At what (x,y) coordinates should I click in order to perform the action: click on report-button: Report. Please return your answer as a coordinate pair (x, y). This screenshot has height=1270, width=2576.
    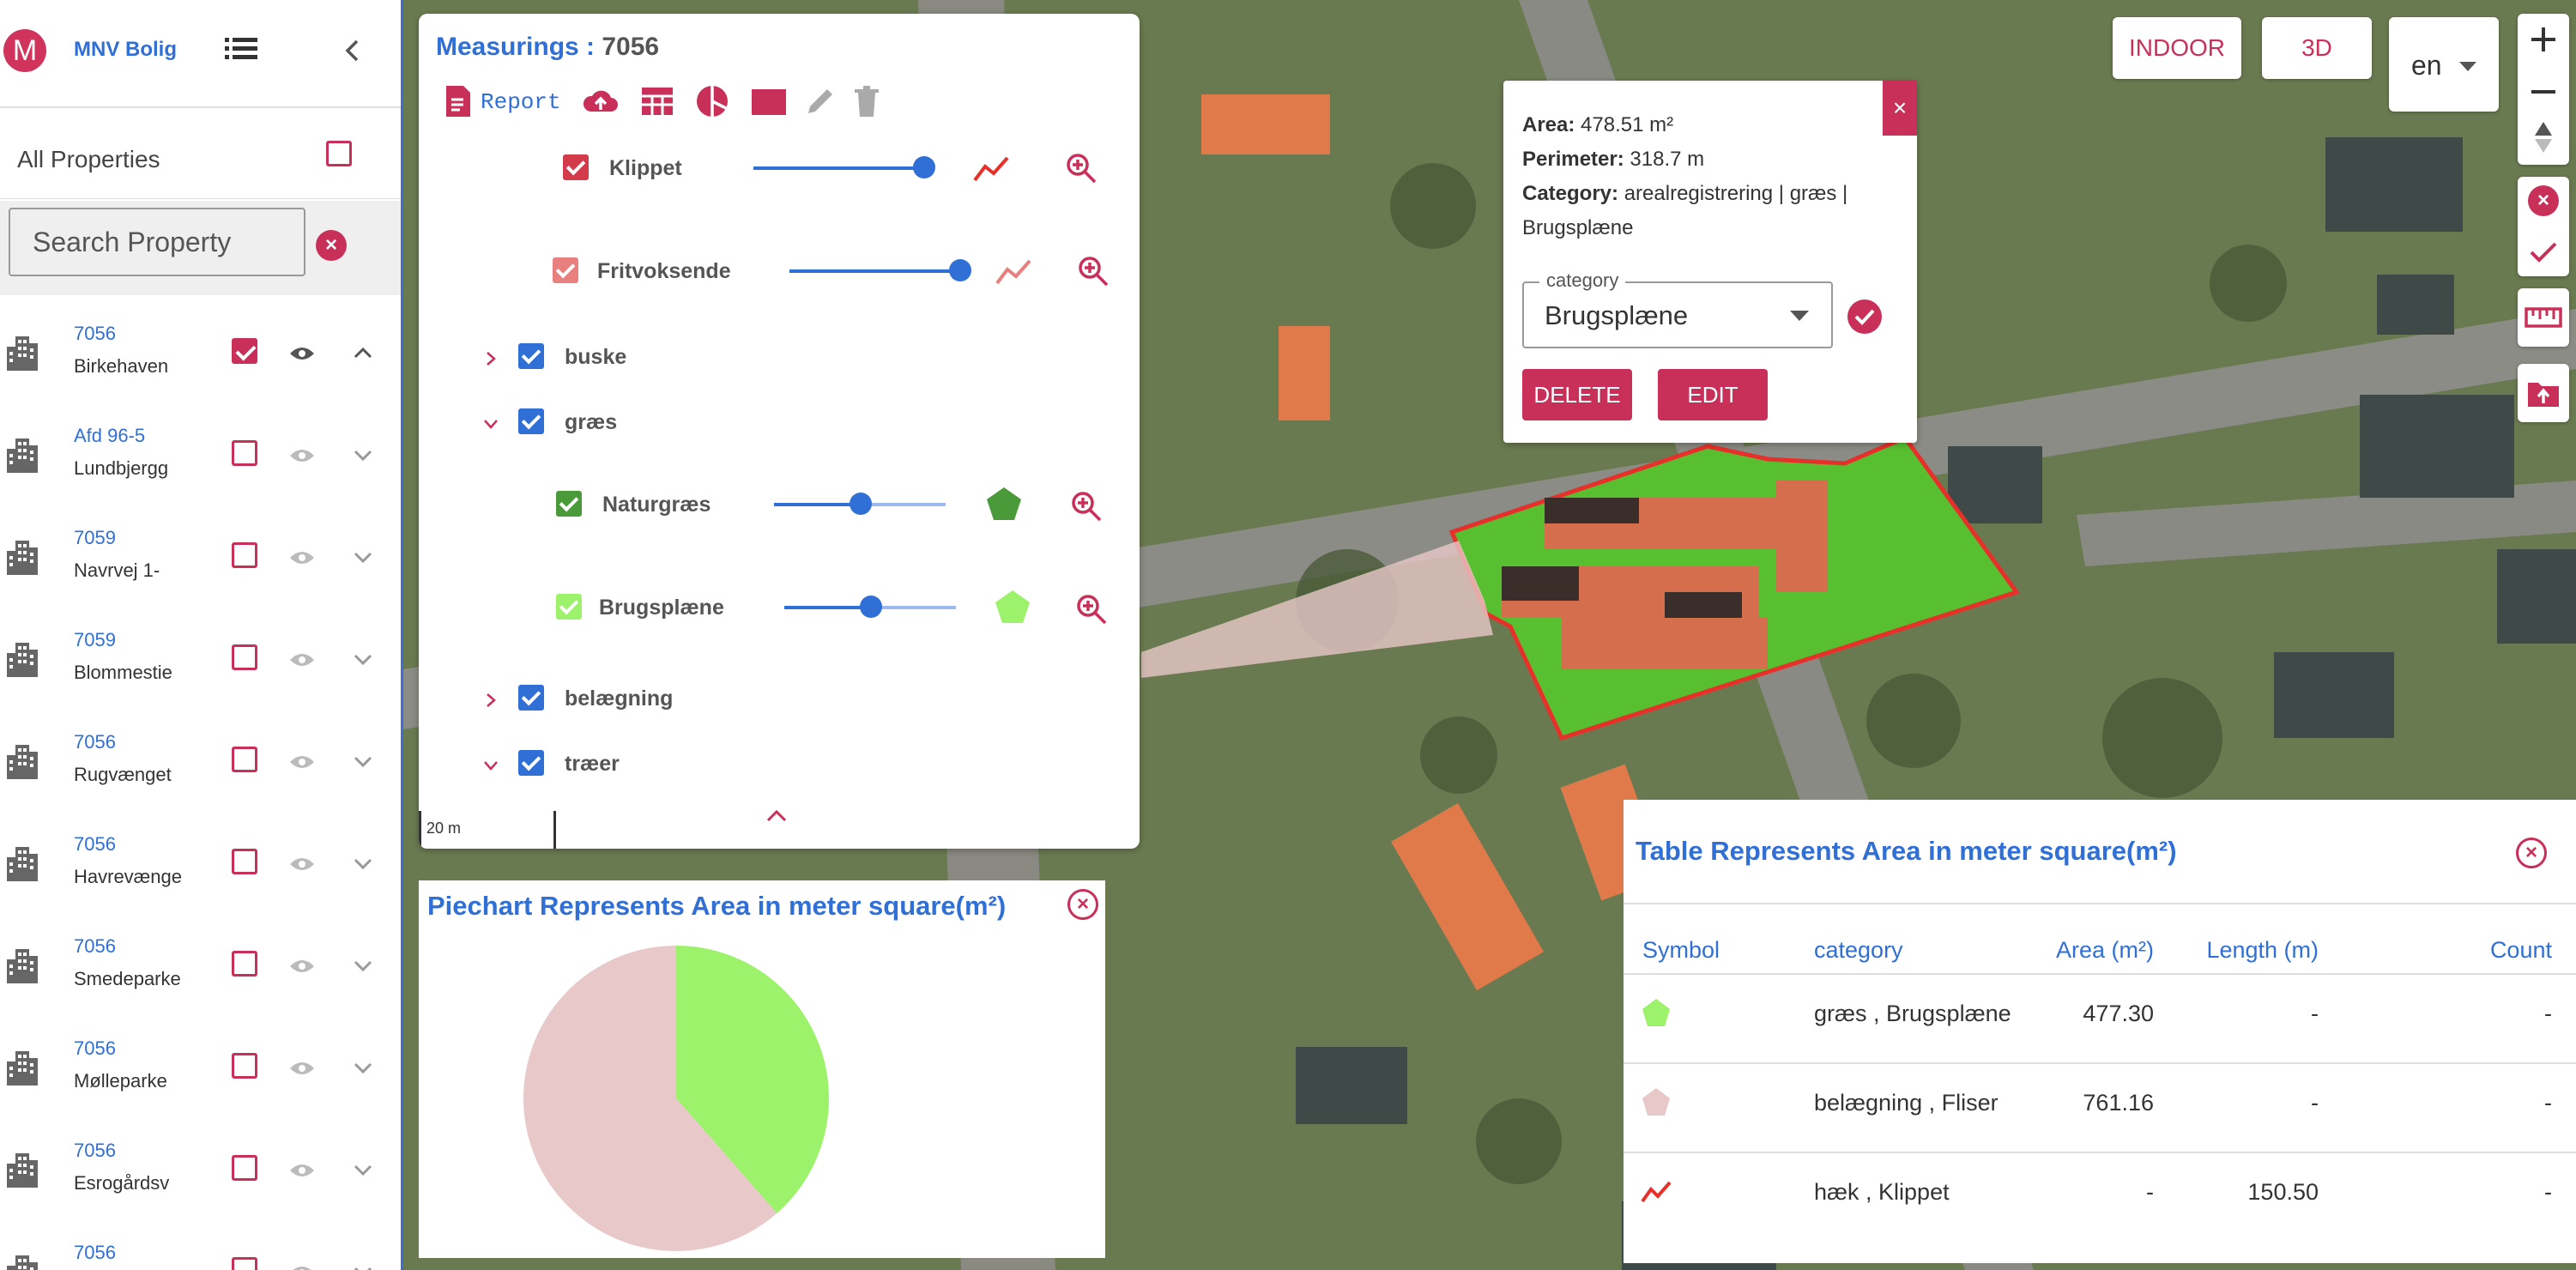
    Looking at the image, I should click on (521, 102).